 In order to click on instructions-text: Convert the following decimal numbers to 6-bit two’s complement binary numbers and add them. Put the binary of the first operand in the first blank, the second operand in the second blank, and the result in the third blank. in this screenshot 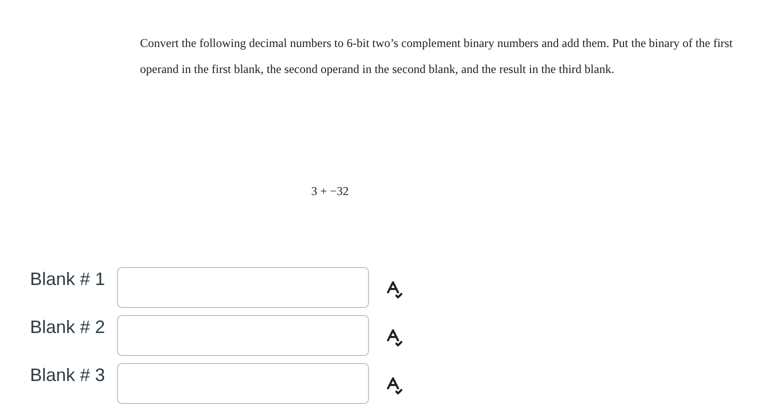, I will do `click(437, 56)`.